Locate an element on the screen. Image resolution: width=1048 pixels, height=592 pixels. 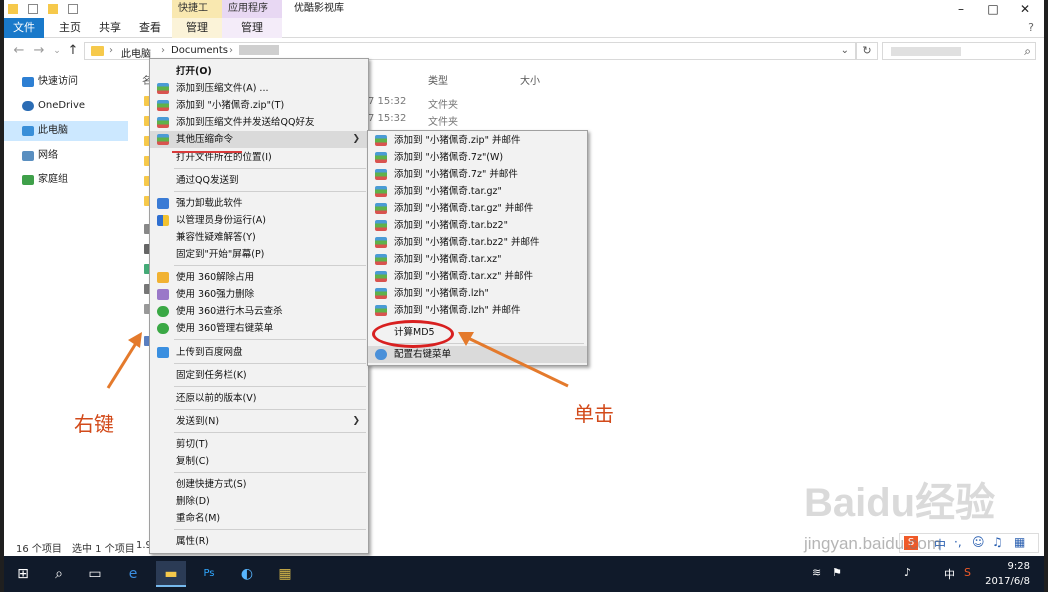
menu-rename: 重命名(M) is located at coordinates (259, 518).